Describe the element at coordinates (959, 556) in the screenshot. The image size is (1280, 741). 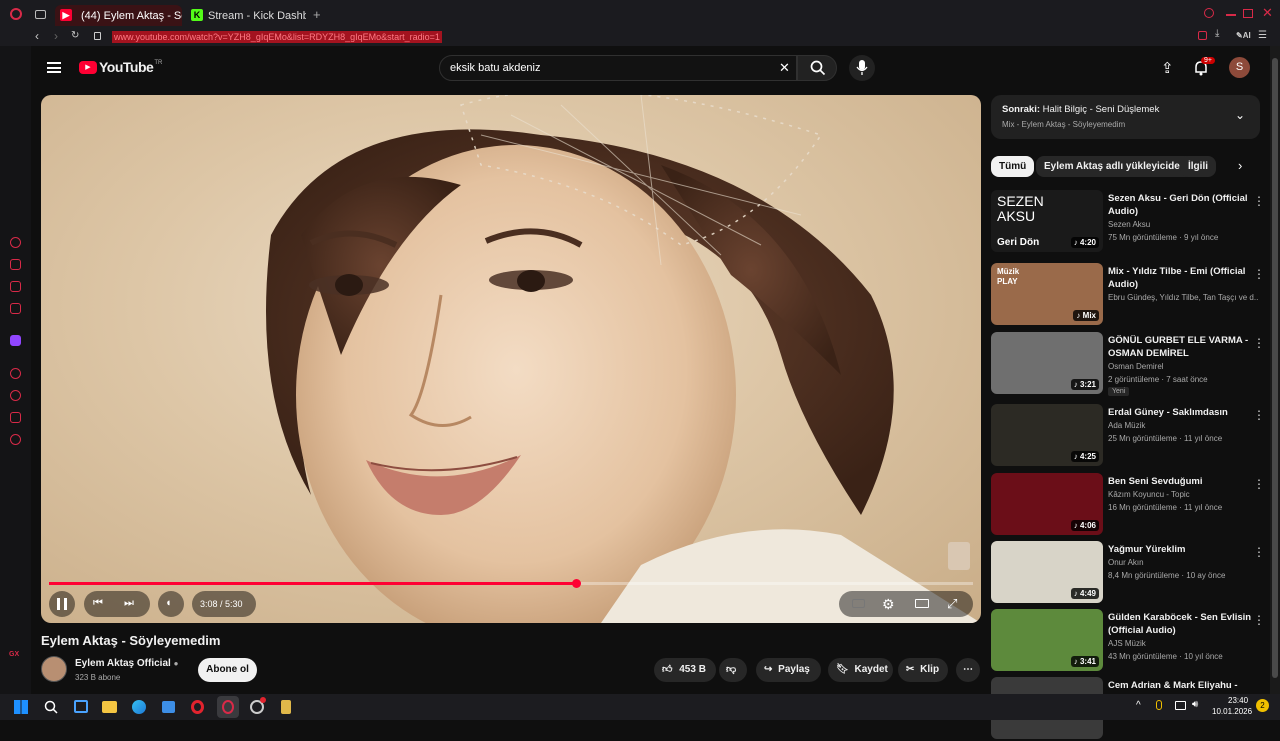
I see `end-screen-thumbnail` at that location.